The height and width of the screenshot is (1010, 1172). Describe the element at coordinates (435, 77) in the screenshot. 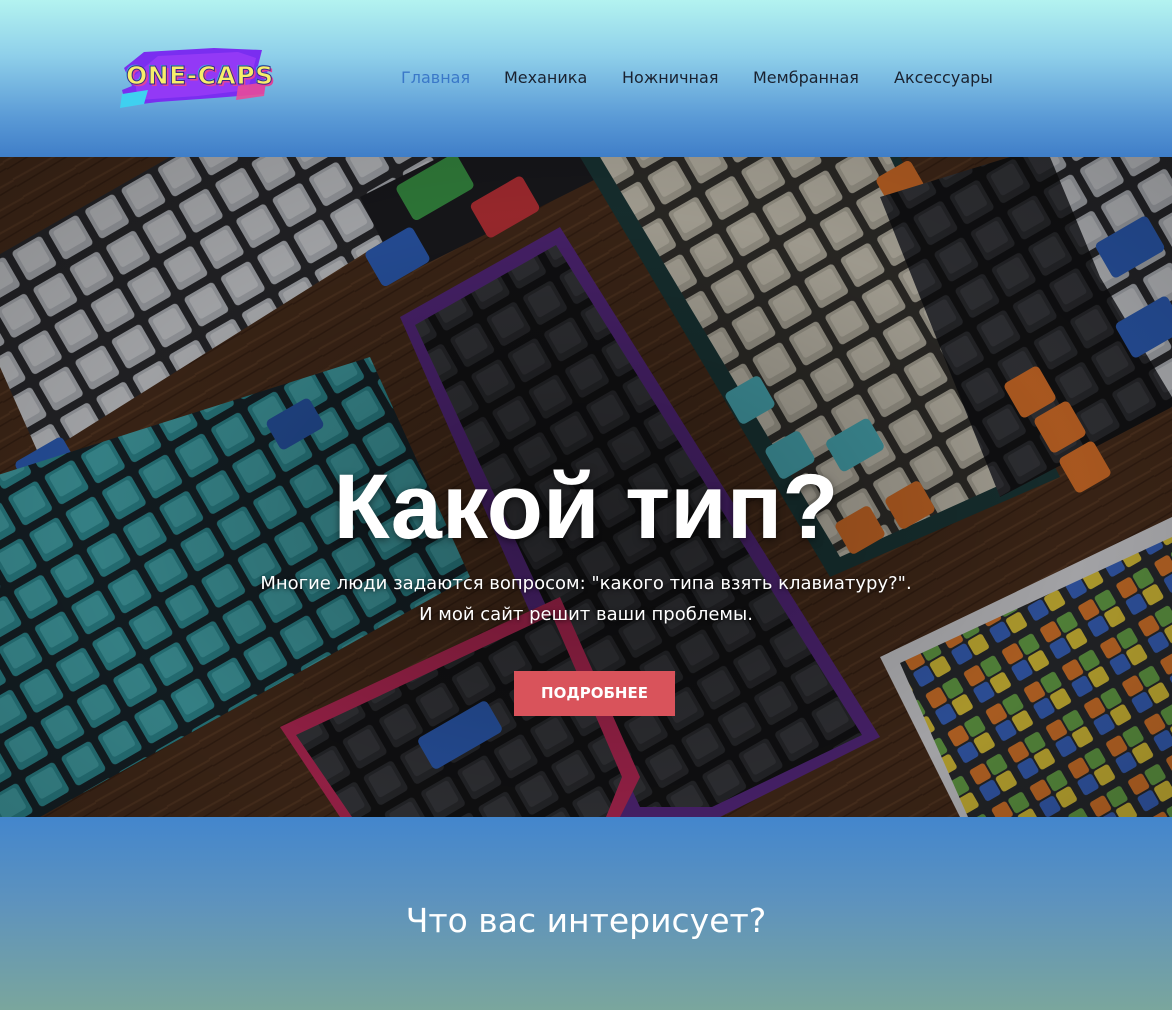

I see `nav-item-home: Главная` at that location.